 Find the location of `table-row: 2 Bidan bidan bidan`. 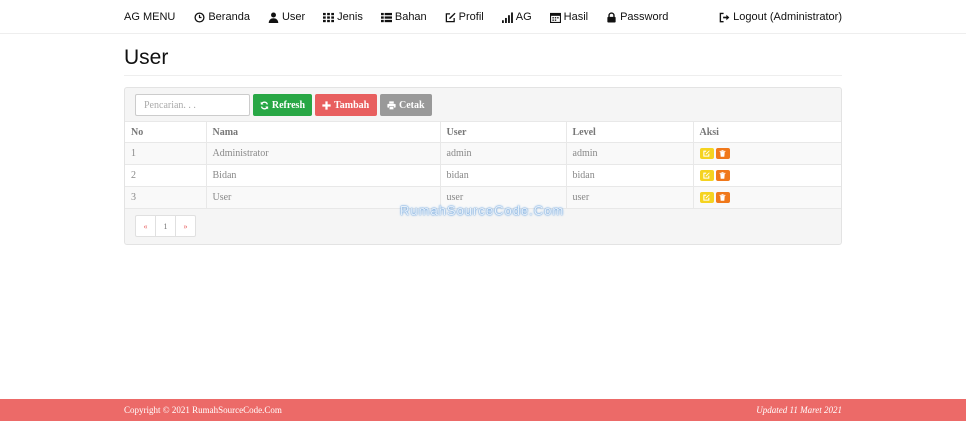

table-row: 2 Bidan bidan bidan is located at coordinates (483, 175).